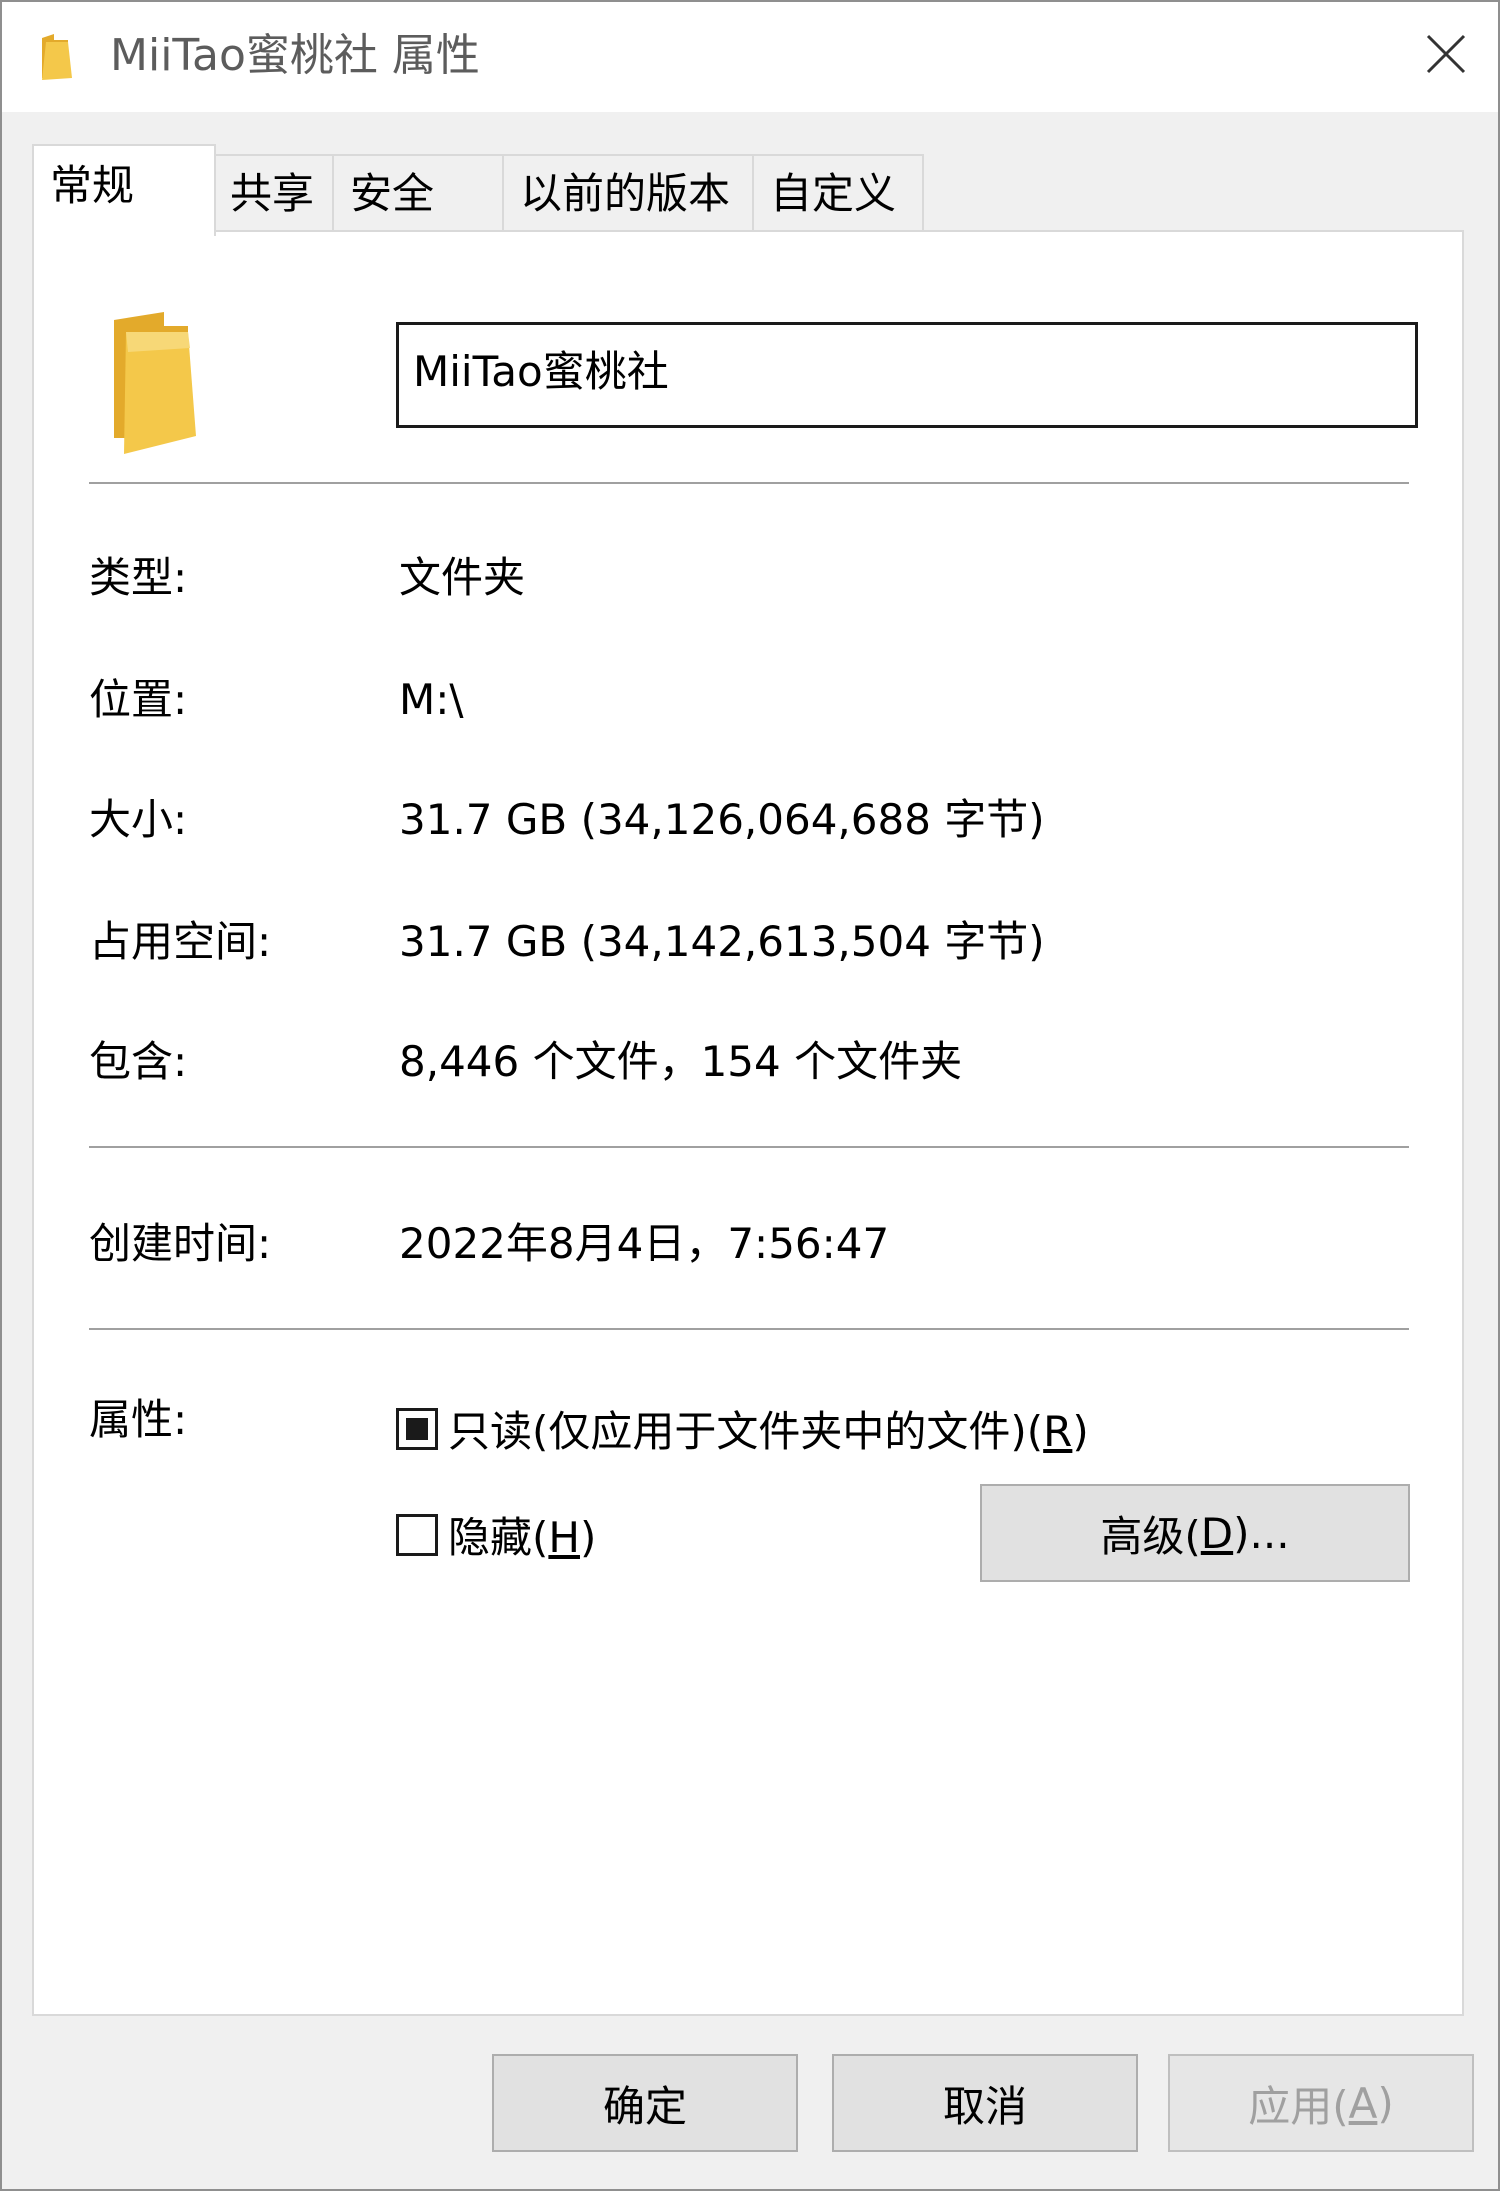  What do you see at coordinates (907, 375) in the screenshot?
I see `folder-name-input` at bounding box center [907, 375].